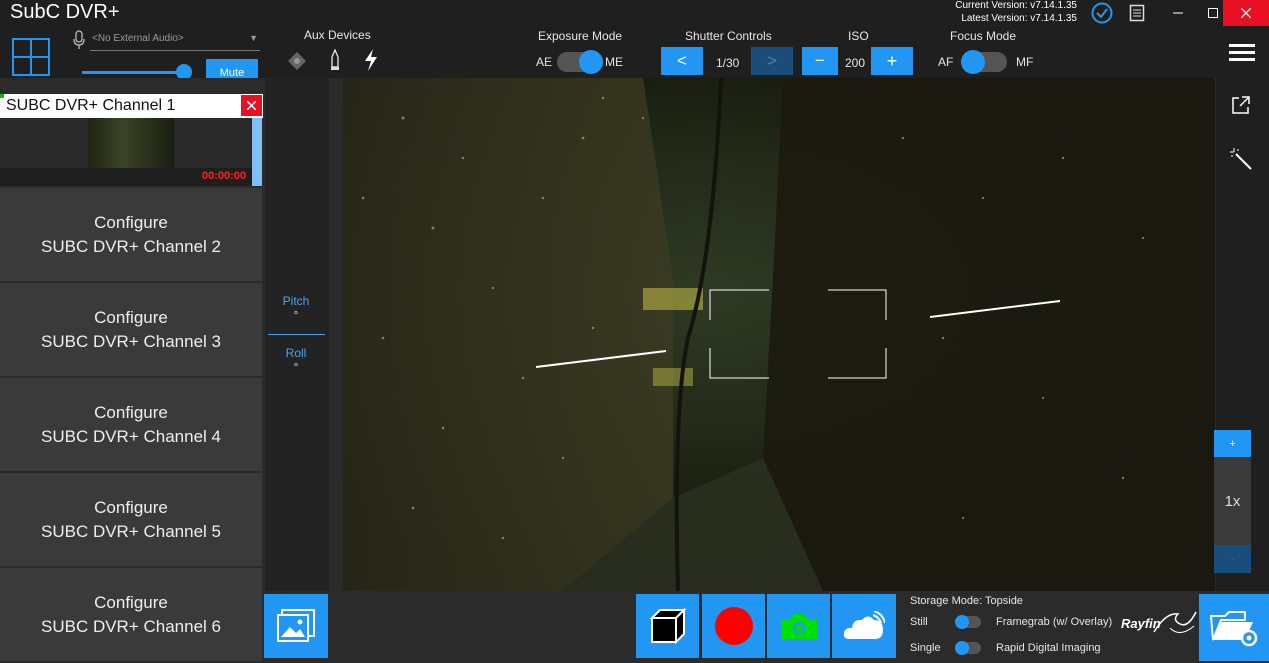  I want to click on channel-name: SUBC DVR+ Channel 4, so click(130, 436).